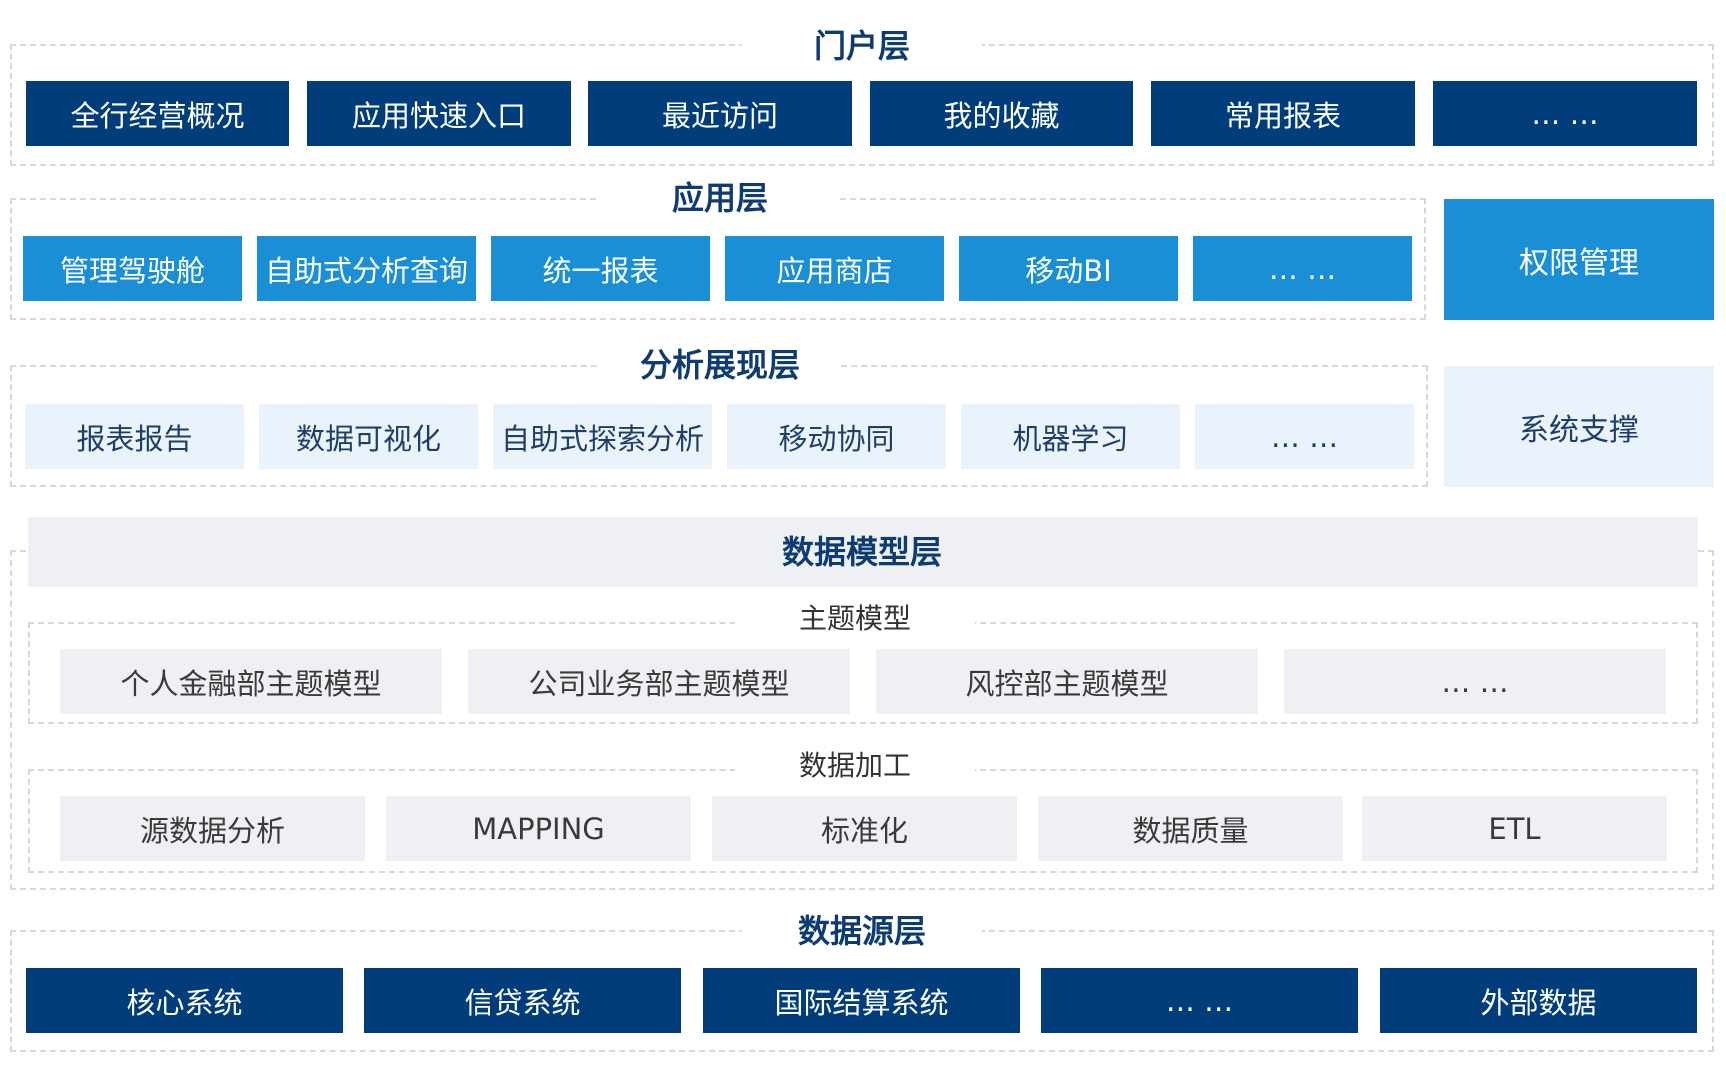 Image resolution: width=1726 pixels, height=1066 pixels. What do you see at coordinates (251, 681) in the screenshot?
I see `topic-model-item: 个人金融部主题模型` at bounding box center [251, 681].